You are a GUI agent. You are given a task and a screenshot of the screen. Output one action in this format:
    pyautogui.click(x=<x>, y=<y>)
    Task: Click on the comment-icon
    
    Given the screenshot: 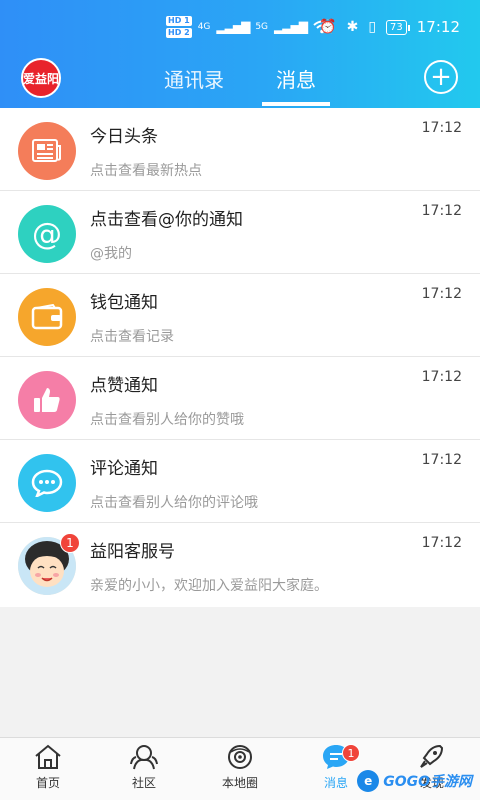 What is the action you would take?
    pyautogui.click(x=47, y=483)
    